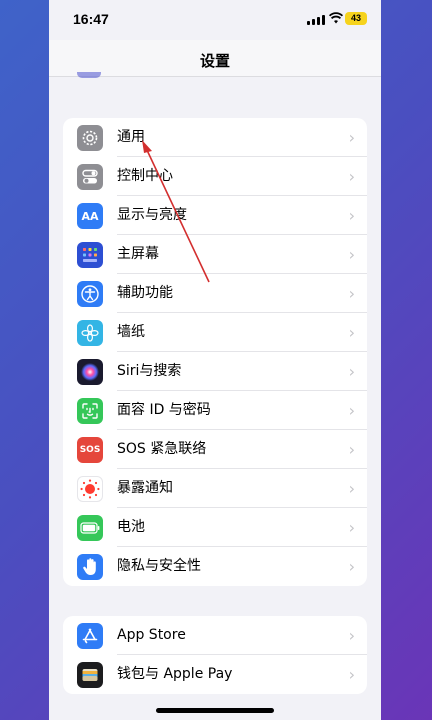 The image size is (432, 720). What do you see at coordinates (90, 411) in the screenshot?
I see `face-id-icon` at bounding box center [90, 411].